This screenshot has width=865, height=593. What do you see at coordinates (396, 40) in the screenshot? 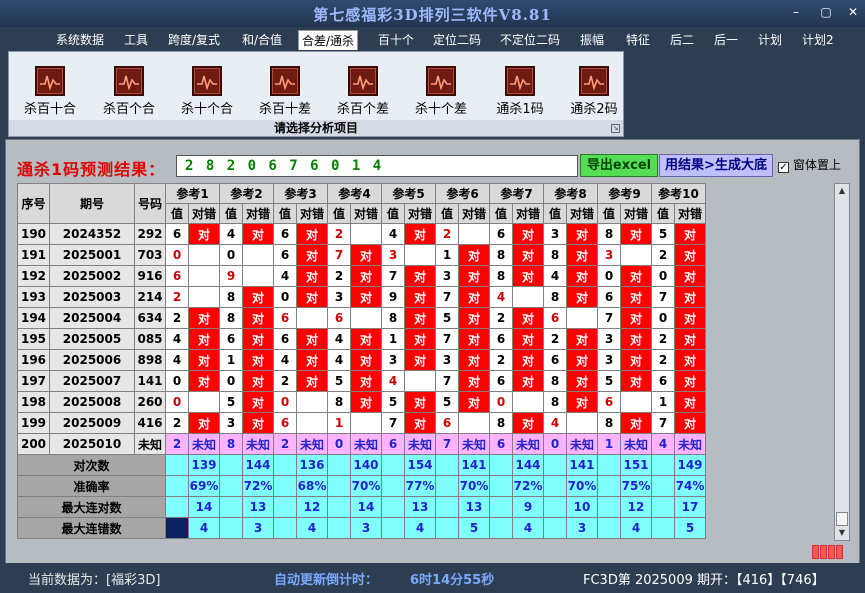
I see `menu-hundreds-tens-units: 百十个` at bounding box center [396, 40].